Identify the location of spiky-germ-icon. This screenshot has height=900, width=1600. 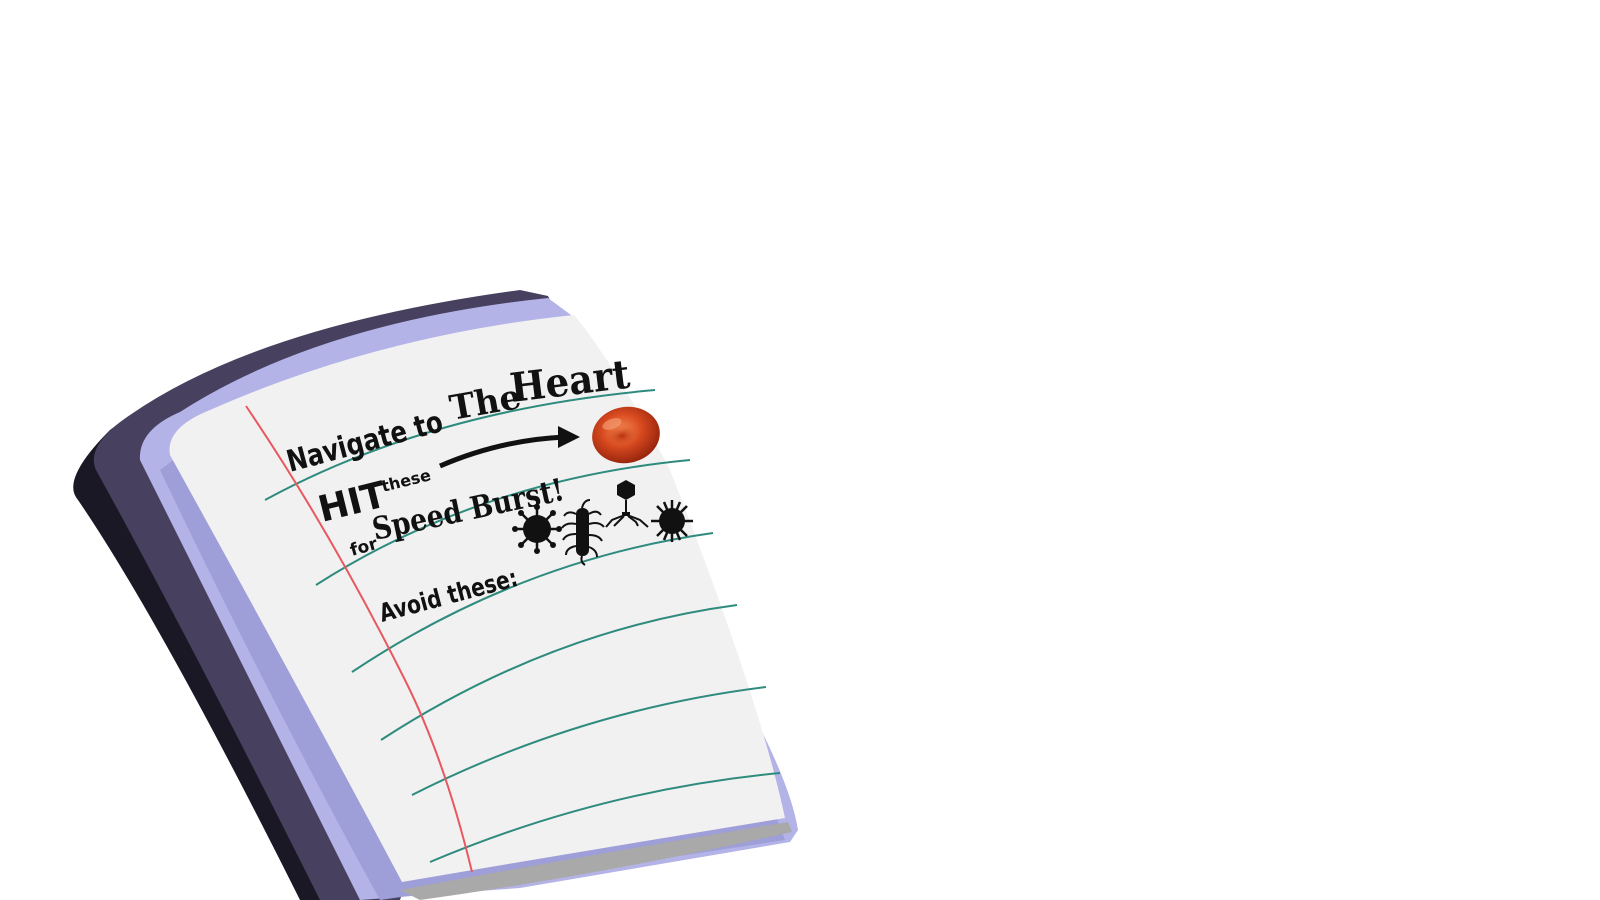
(672, 521).